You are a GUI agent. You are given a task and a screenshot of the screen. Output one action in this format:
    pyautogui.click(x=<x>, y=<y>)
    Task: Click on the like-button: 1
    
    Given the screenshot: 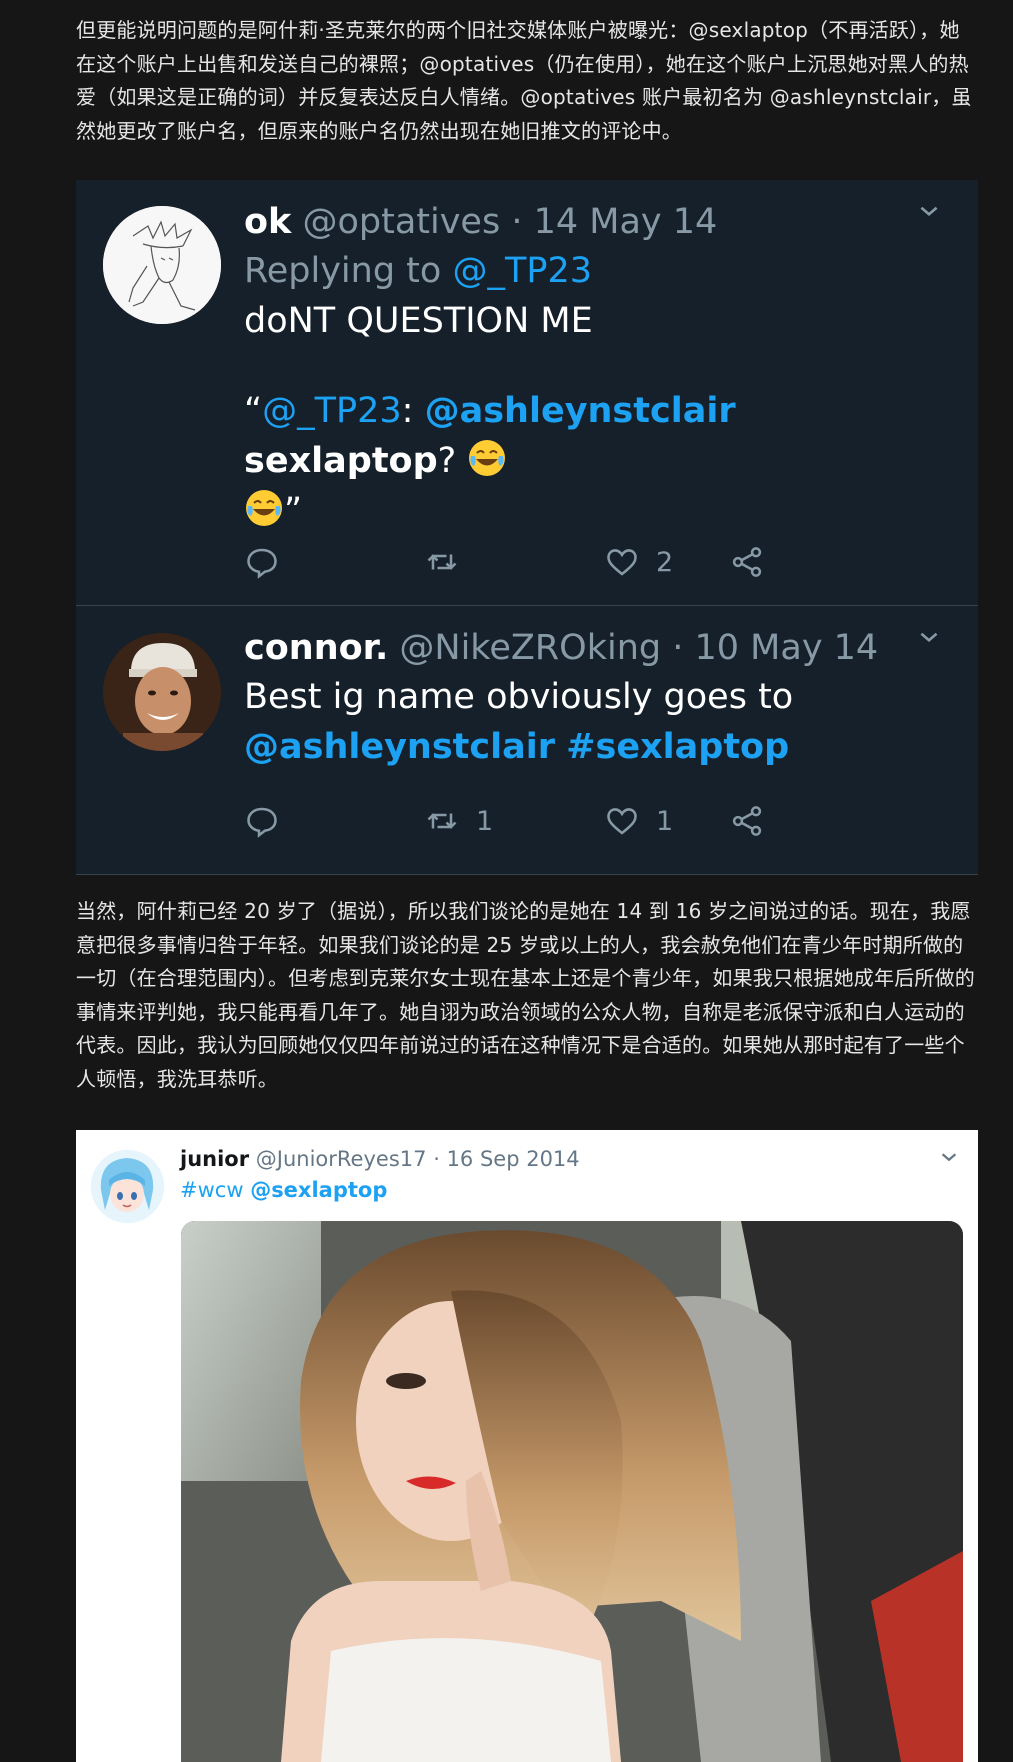 What is the action you would take?
    pyautogui.click(x=638, y=821)
    